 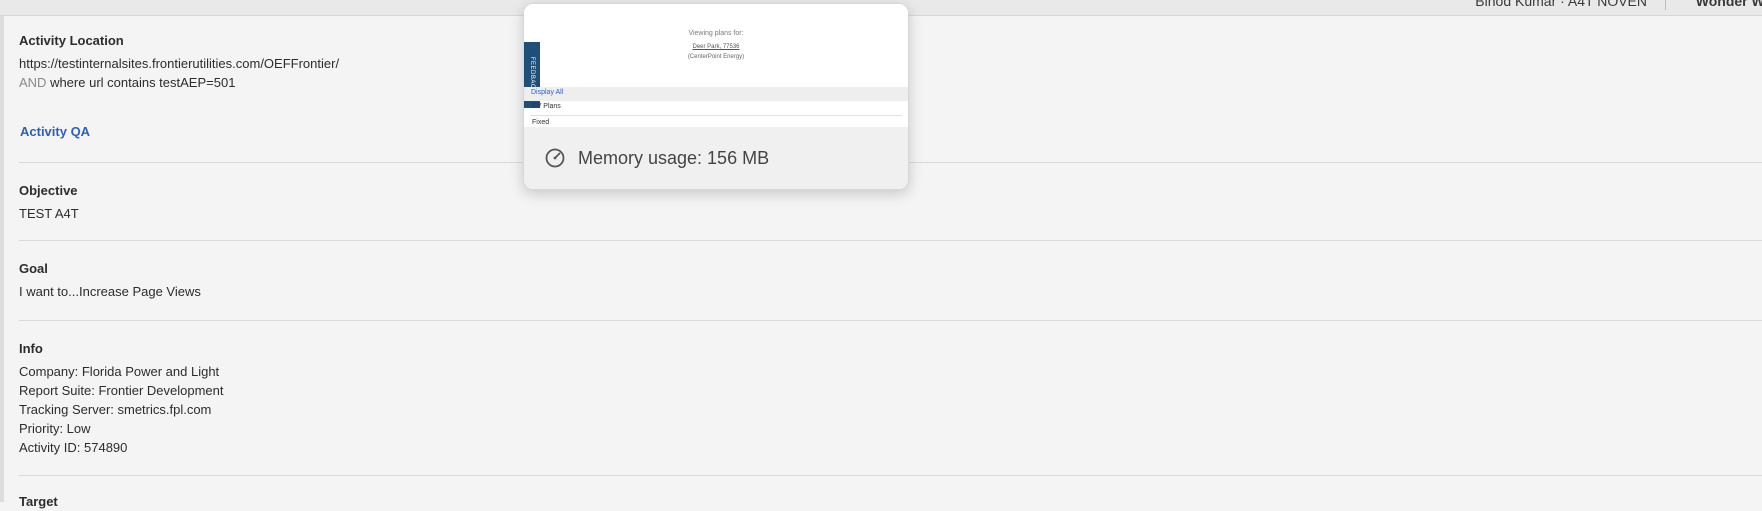 What do you see at coordinates (141, 82) in the screenshot?
I see `condition-text: where url contains testAEP=501` at bounding box center [141, 82].